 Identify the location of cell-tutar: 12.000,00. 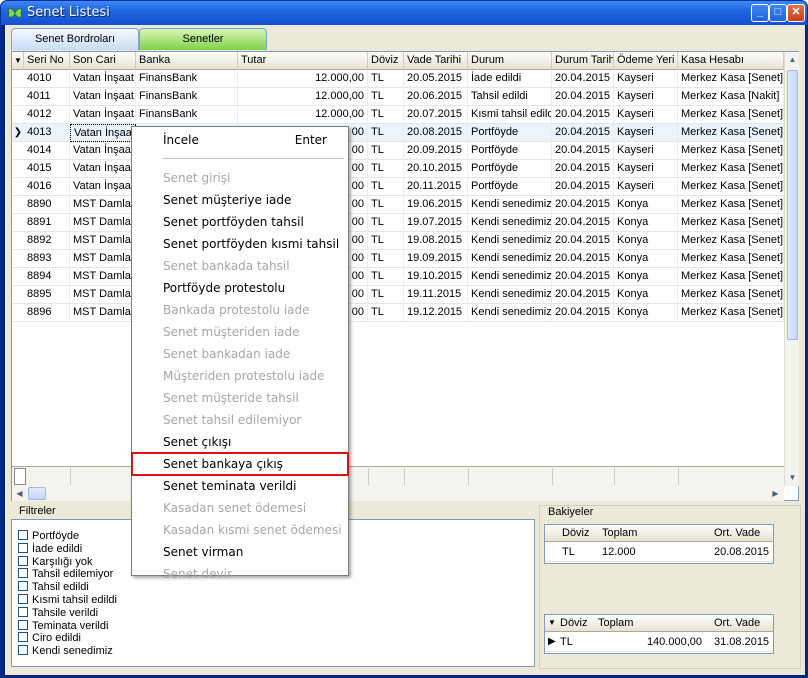
(303, 79).